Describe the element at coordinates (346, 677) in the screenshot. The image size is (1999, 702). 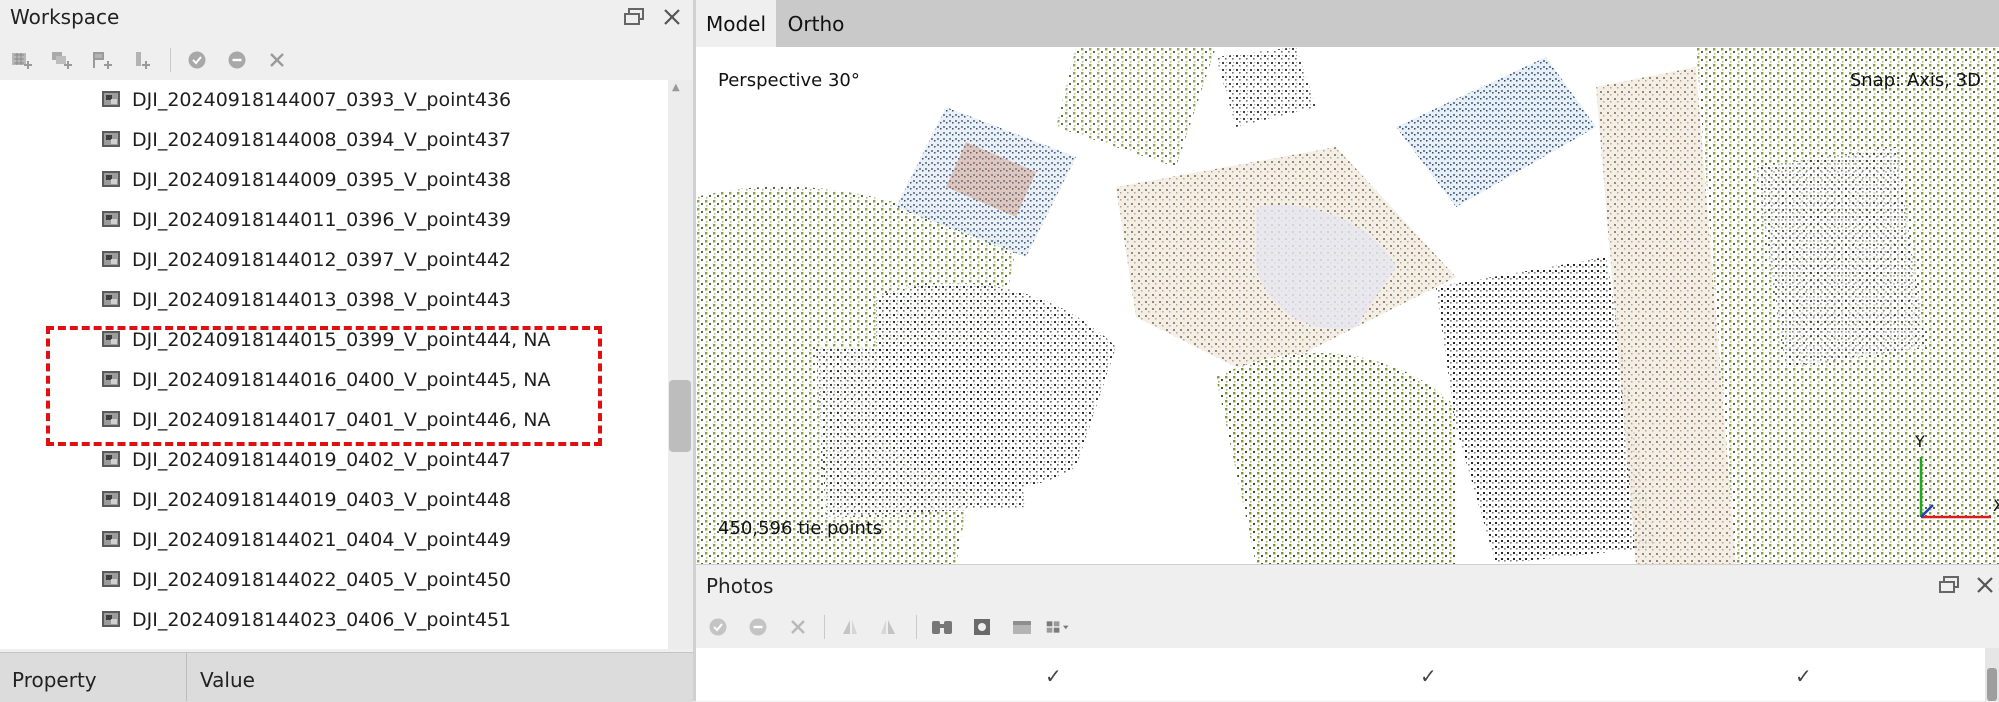
I see `properties-header` at that location.